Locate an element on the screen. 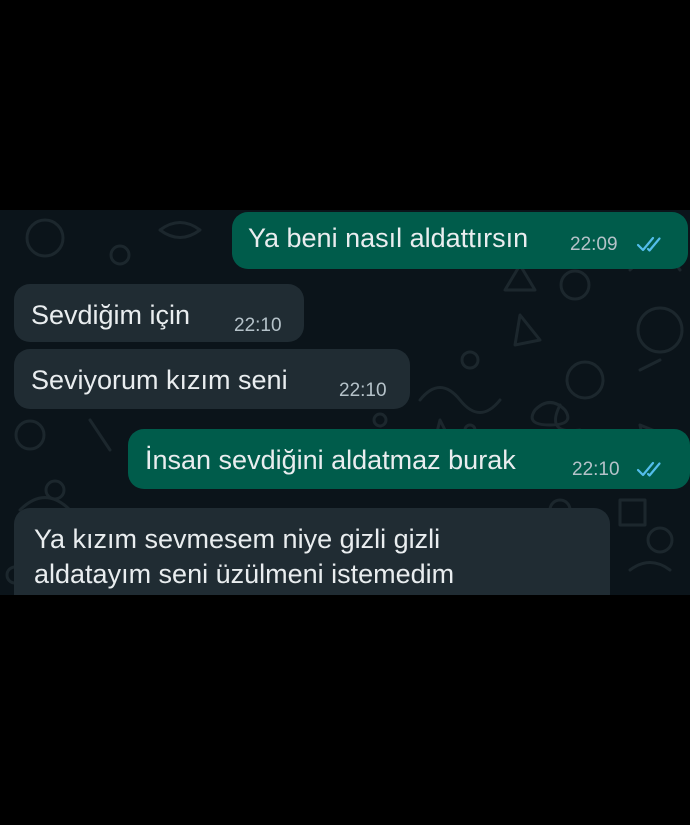 Image resolution: width=690 pixels, height=825 pixels. message-text-line: aldatayım seni üzülmeni istemedim is located at coordinates (244, 574).